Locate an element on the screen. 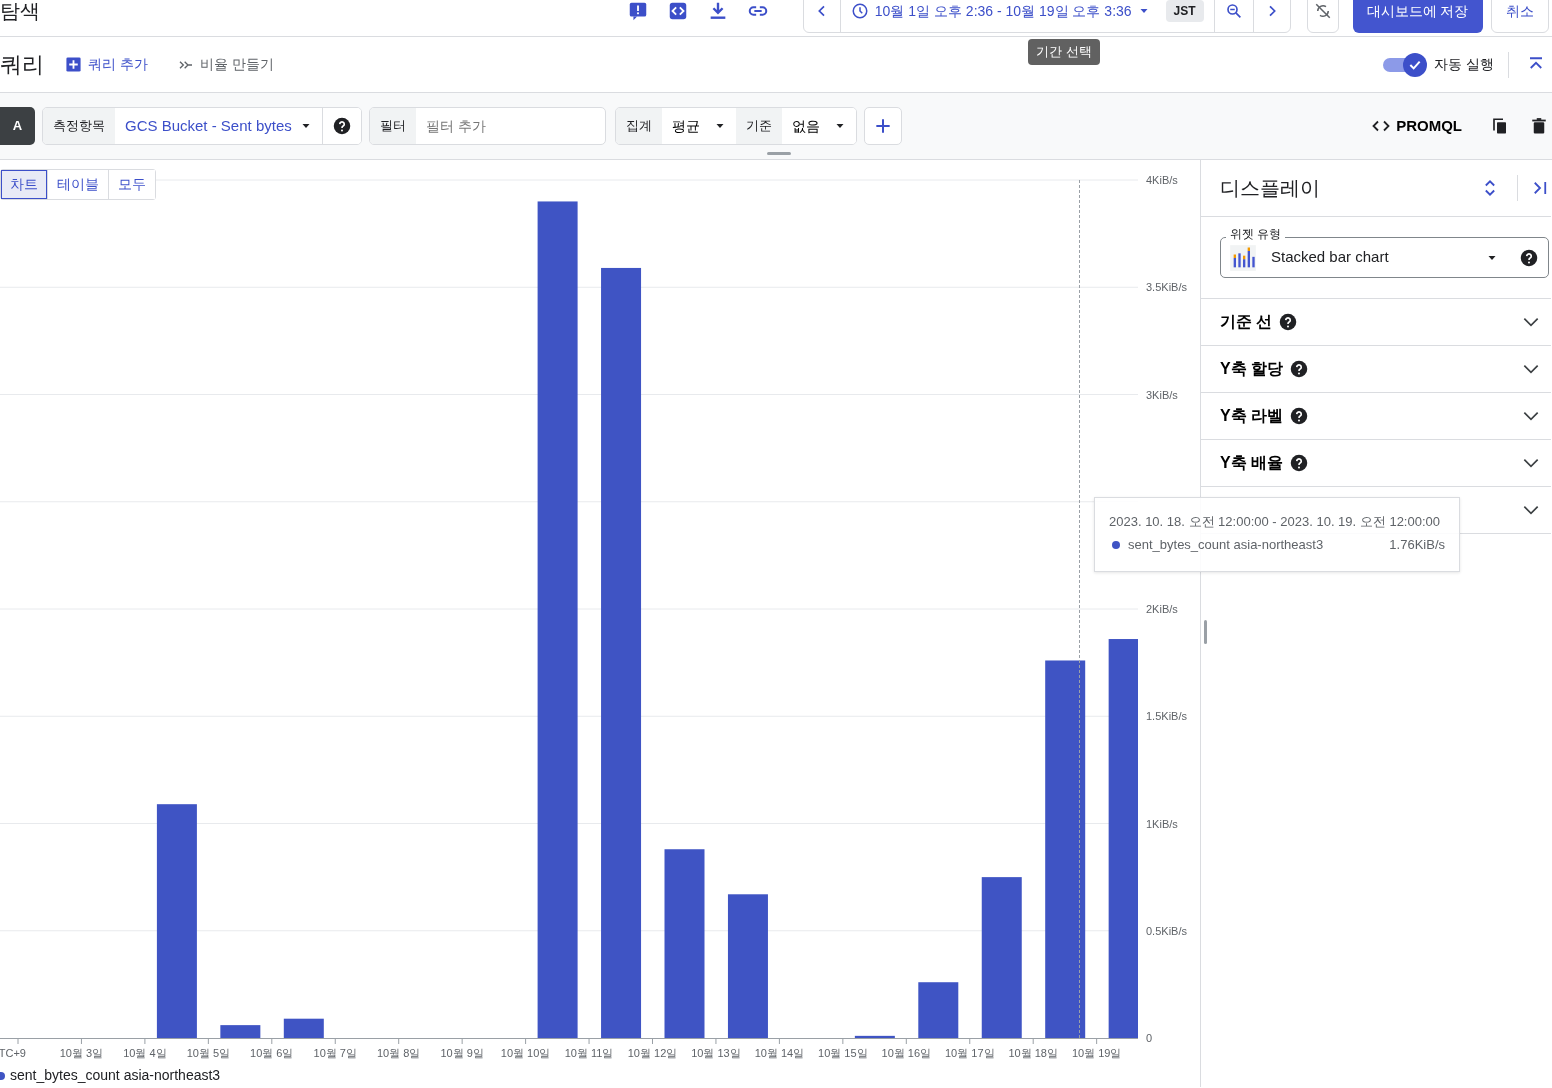 This screenshot has height=1088, width=1552. field-label: 위젯 유형 is located at coordinates (1256, 234).